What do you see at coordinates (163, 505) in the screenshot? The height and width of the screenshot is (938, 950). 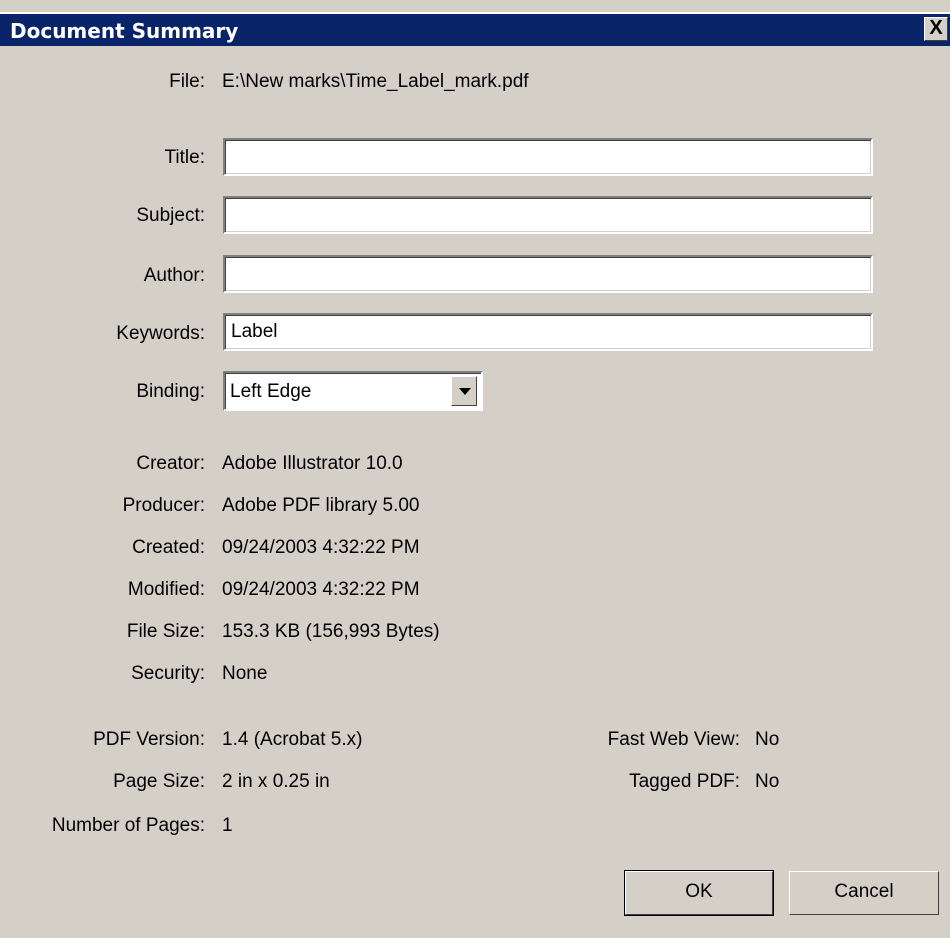 I see `producer-label: Producer:` at bounding box center [163, 505].